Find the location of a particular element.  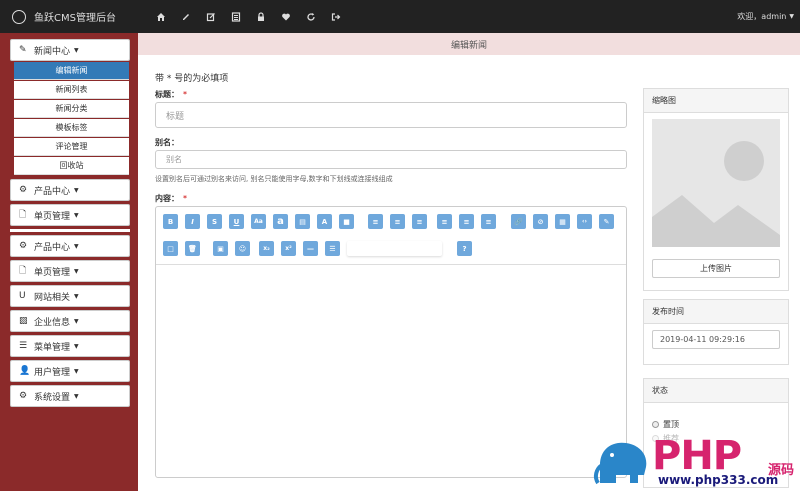

user-greeting: 欢迎，admin ▼ is located at coordinates (765, 16).